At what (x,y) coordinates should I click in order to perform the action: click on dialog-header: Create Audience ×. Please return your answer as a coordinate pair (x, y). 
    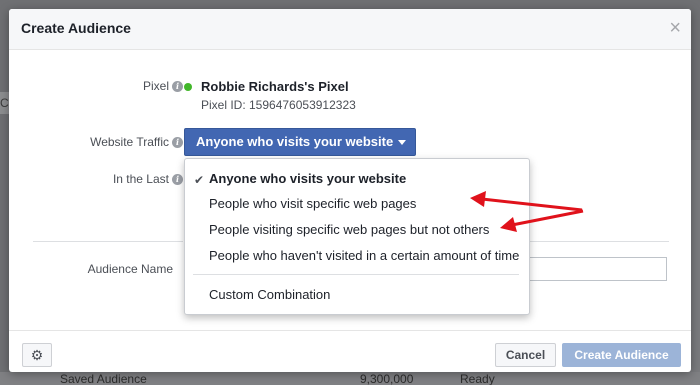
    Looking at the image, I should click on (350, 29).